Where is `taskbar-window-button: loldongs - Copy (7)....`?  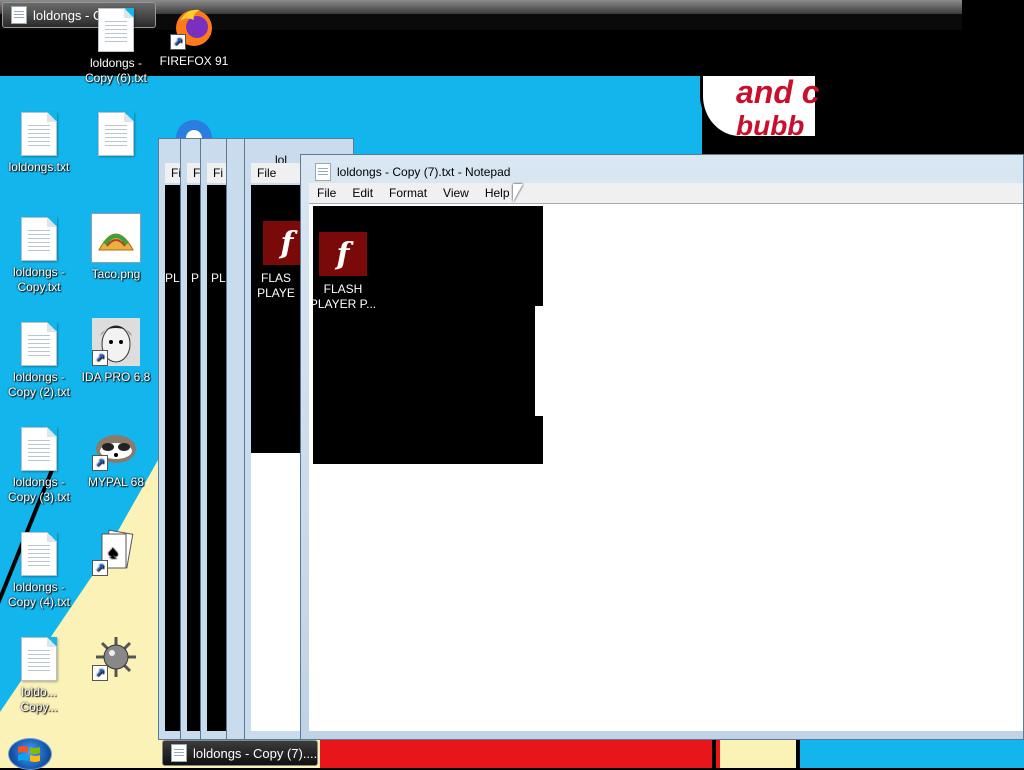 taskbar-window-button: loldongs - Copy (7).... is located at coordinates (240, 753).